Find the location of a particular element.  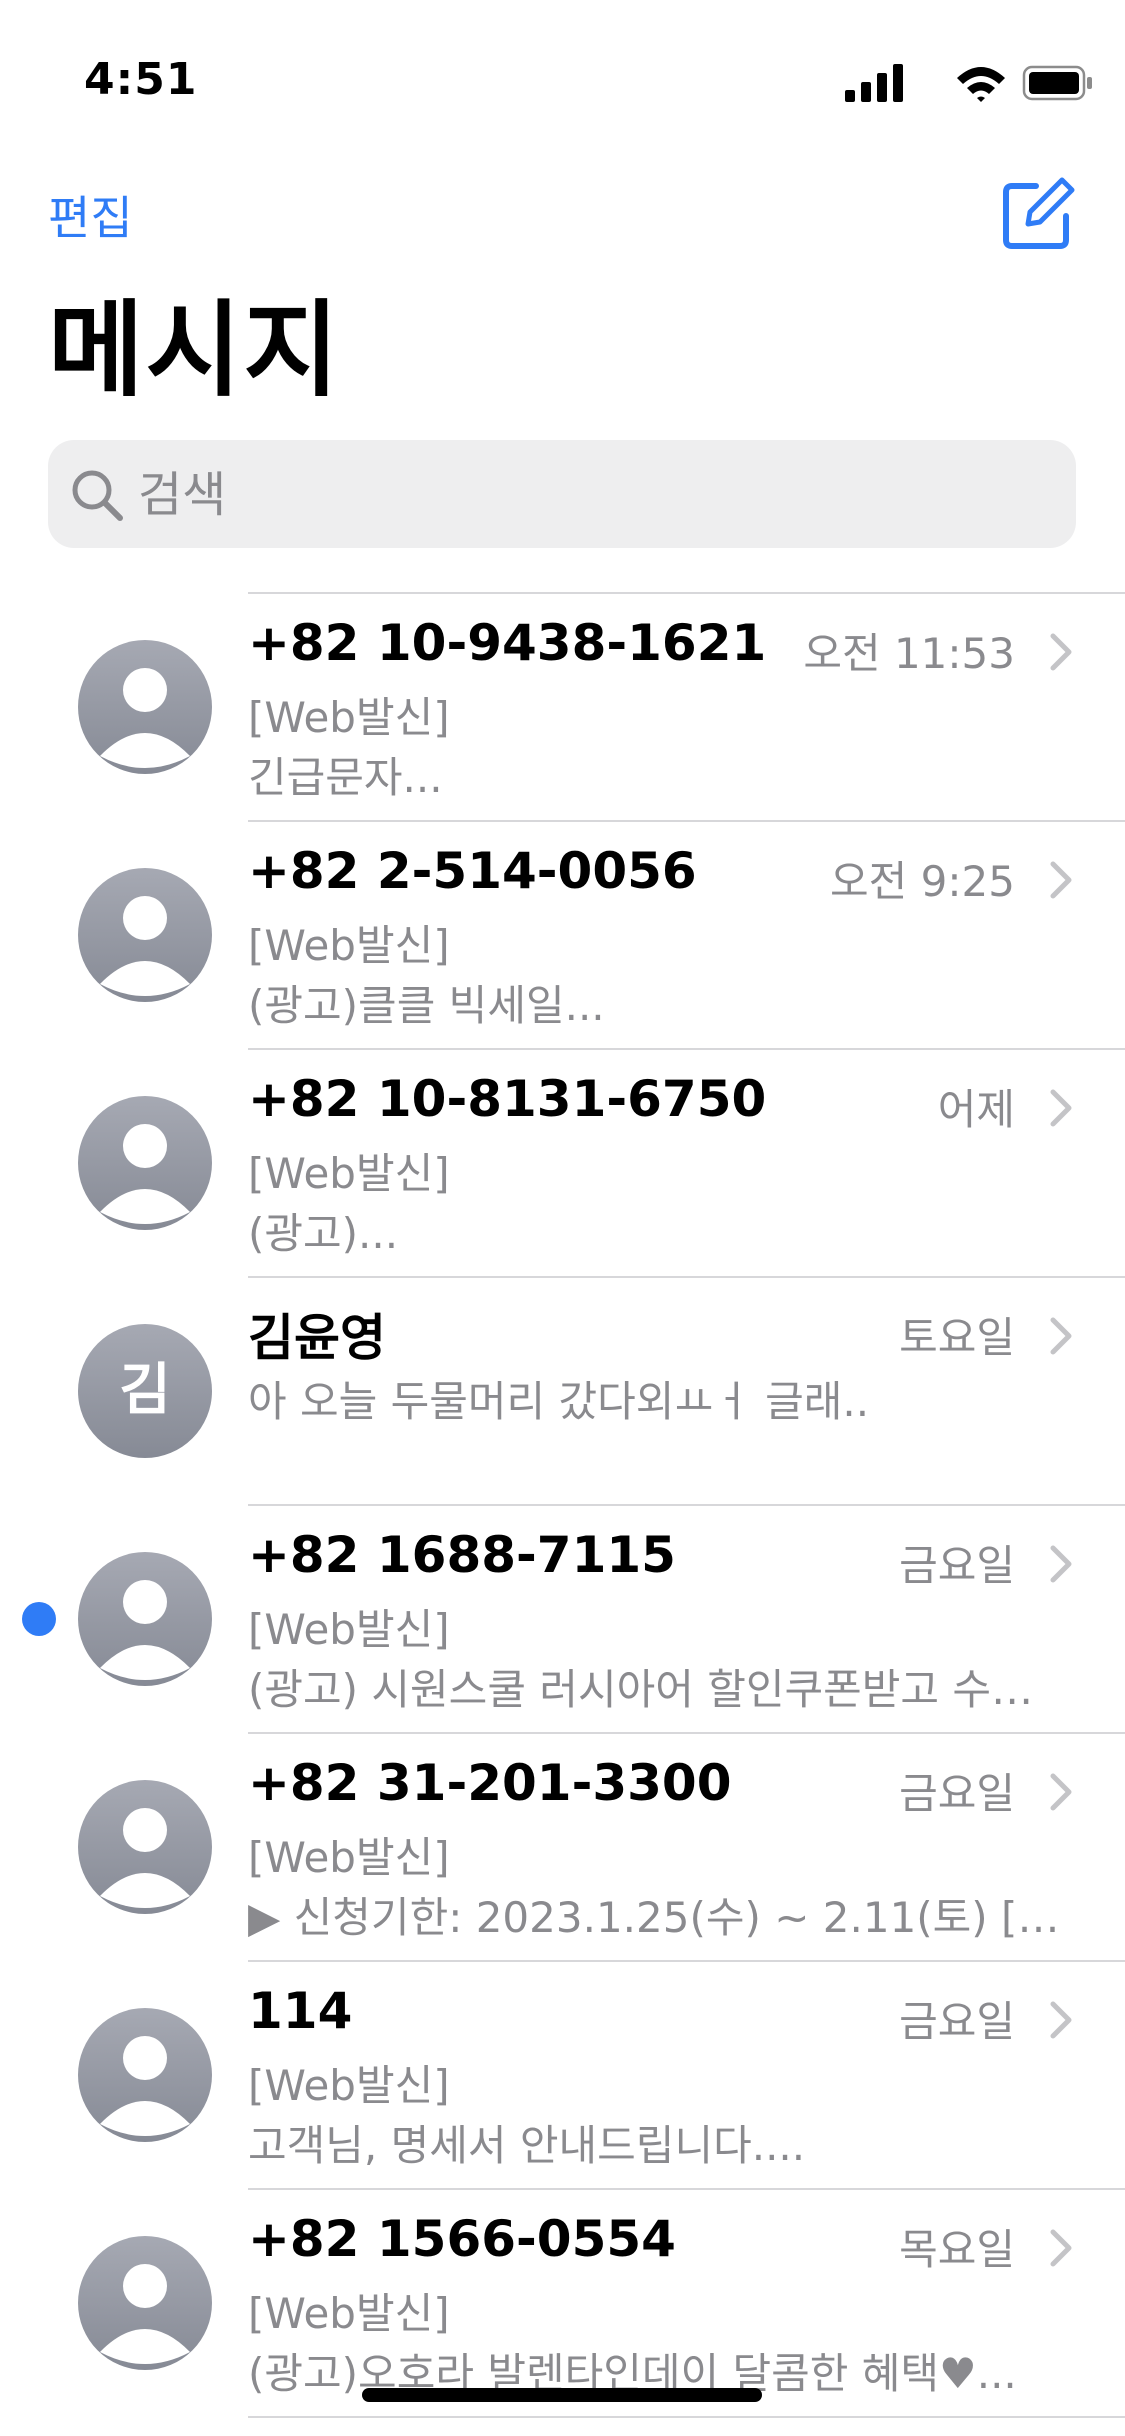

conversation-row: 김 김윤영 토요일 아 오늘 두물머리 갔다외ㅛㅓ 글래.. is located at coordinates (562, 1392).